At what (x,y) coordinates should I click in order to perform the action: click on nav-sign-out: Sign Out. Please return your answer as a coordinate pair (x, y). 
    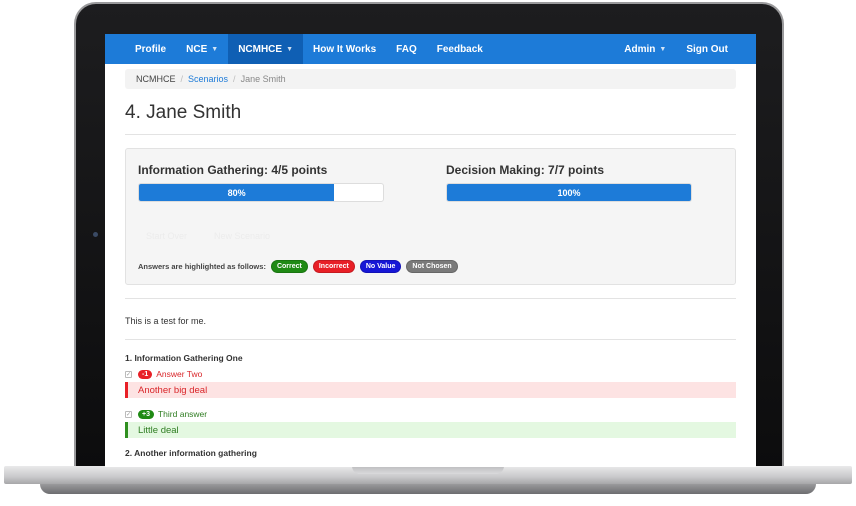
    Looking at the image, I should click on (707, 49).